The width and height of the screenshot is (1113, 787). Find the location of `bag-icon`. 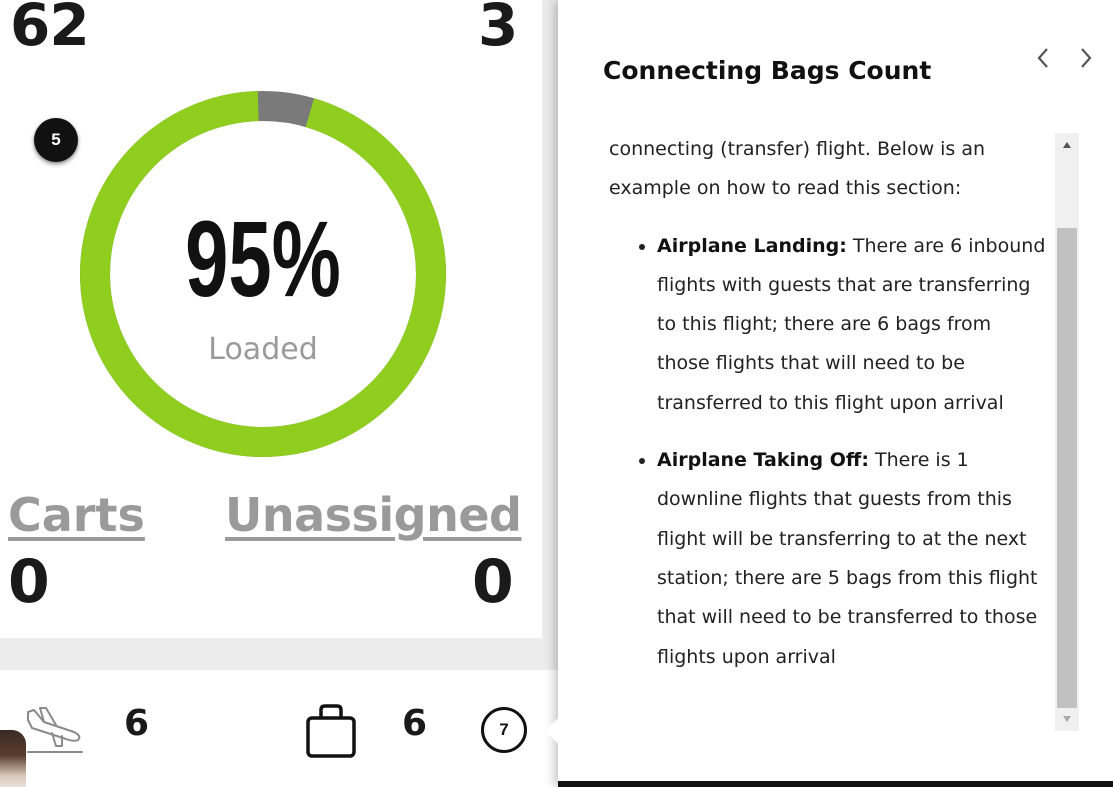

bag-icon is located at coordinates (331, 731).